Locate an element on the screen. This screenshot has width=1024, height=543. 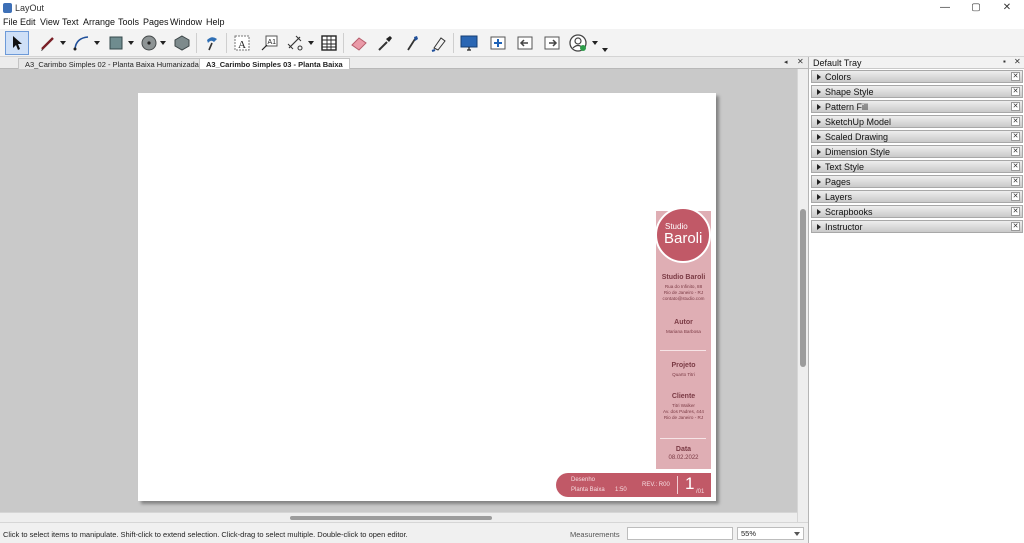
table-tool-button is located at coordinates (329, 43).